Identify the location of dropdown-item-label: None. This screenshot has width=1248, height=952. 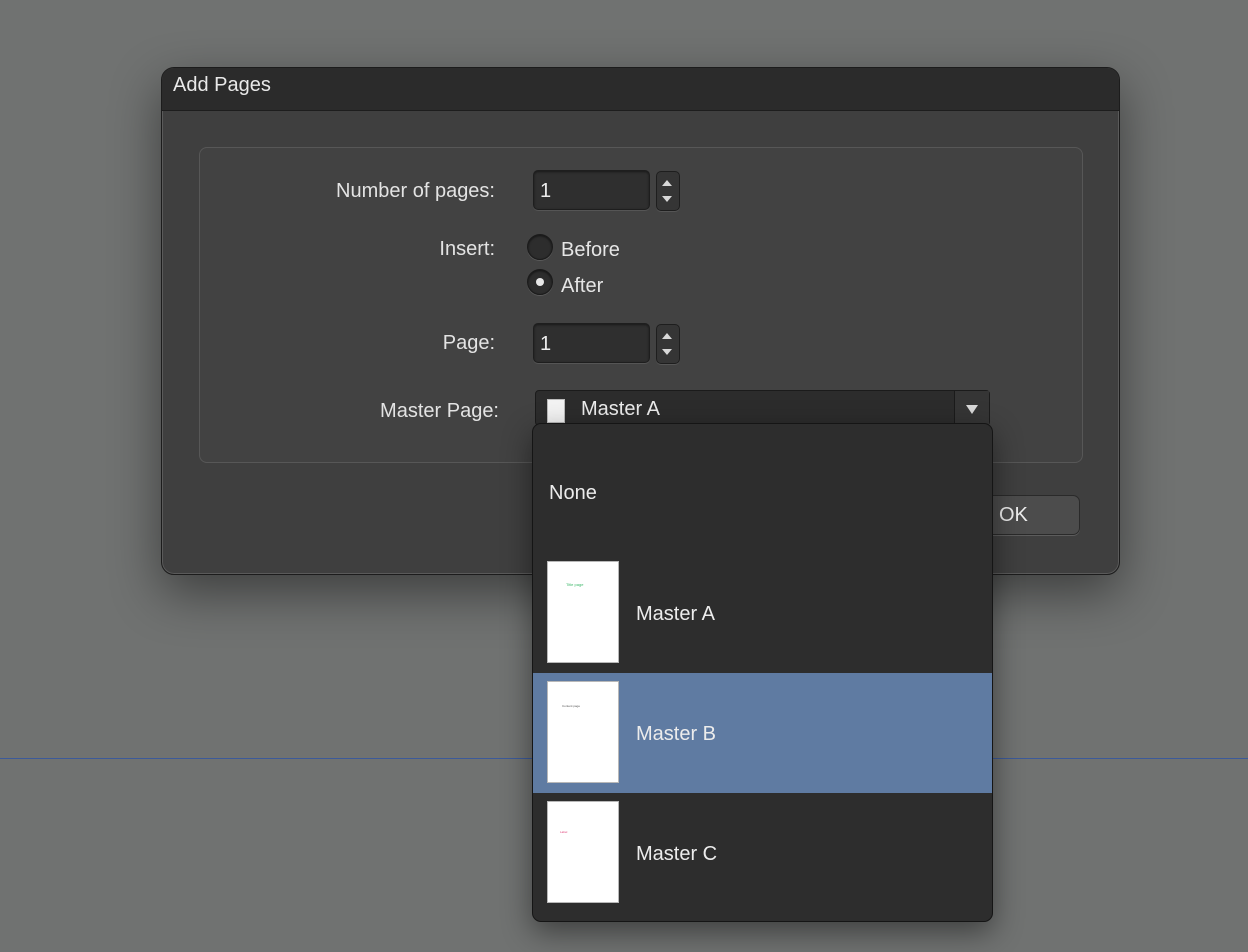
(573, 493).